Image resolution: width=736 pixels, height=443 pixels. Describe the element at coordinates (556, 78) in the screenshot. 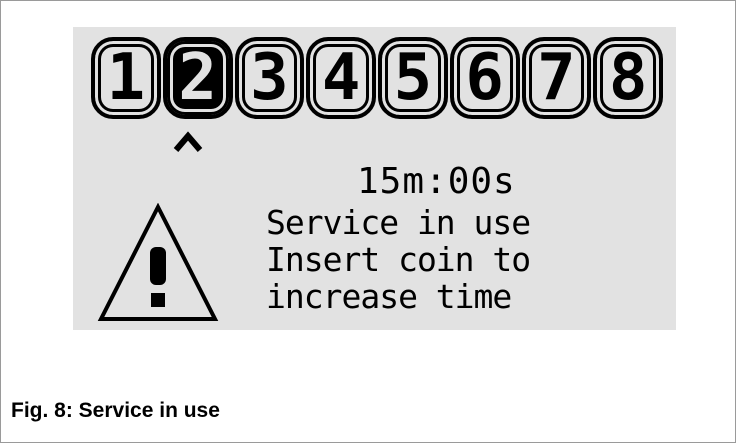

I see `slot-7: 7` at that location.